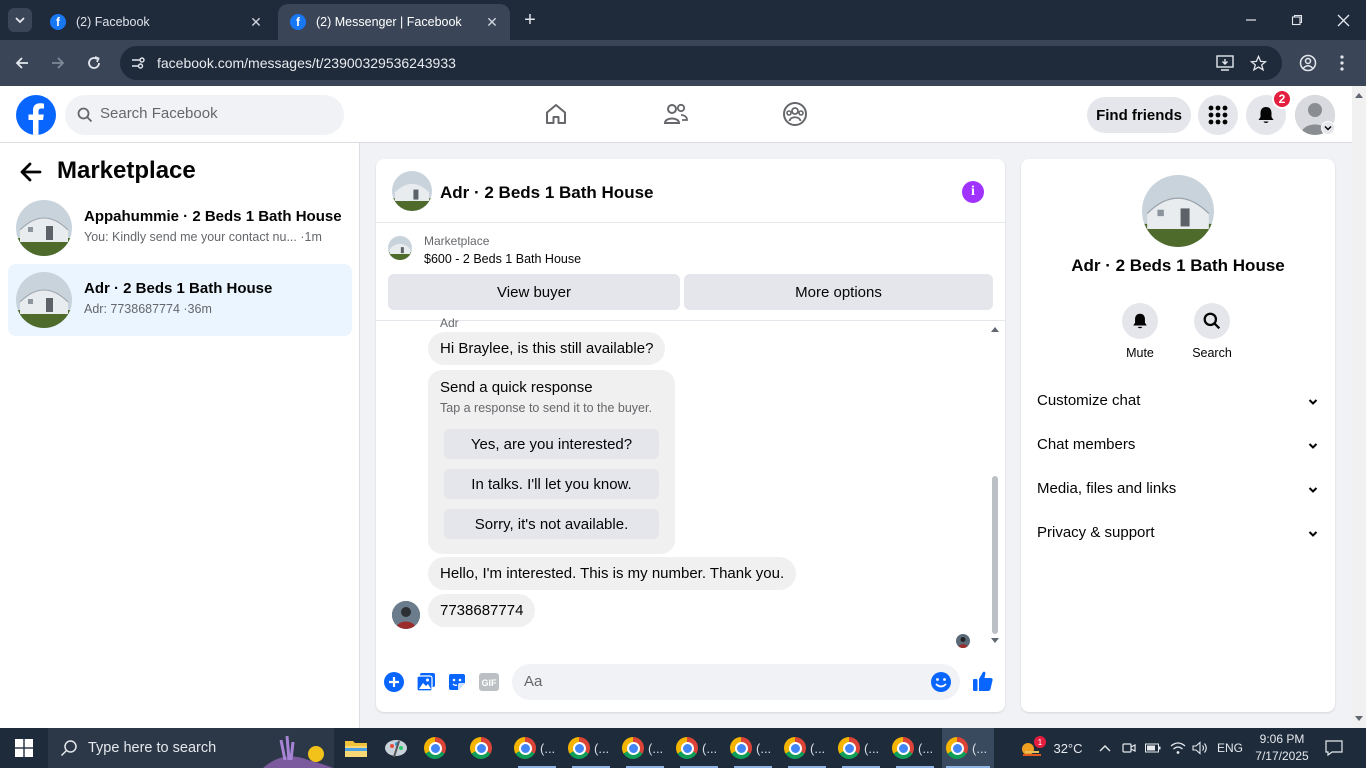 The image size is (1366, 768). I want to click on browser-tab-messenger: f (2) Messenger | Facebook ✕, so click(394, 22).